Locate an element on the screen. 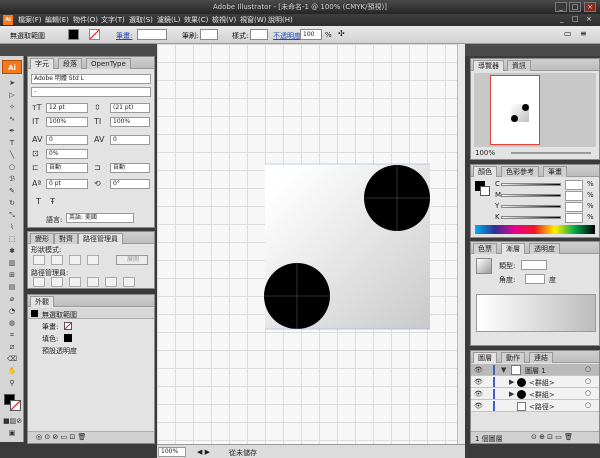 The height and width of the screenshot is (458, 600). brush-tool-icon: ℬ is located at coordinates (12, 179).